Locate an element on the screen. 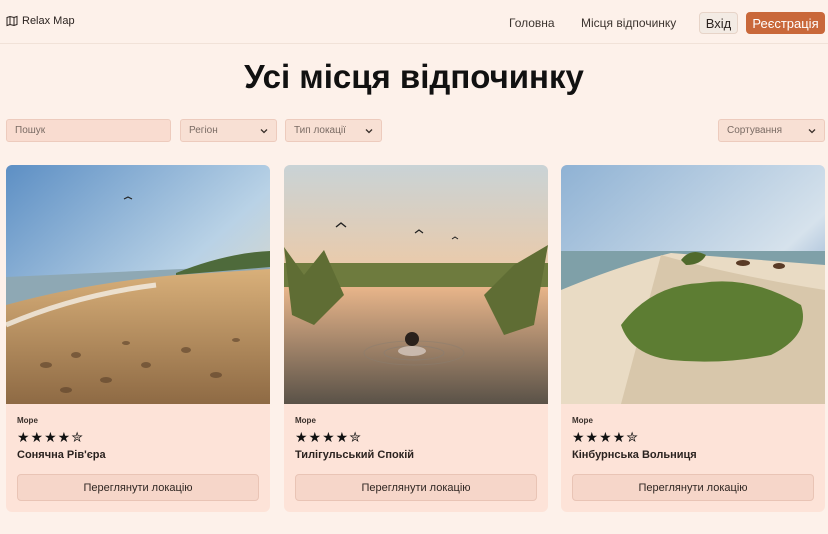 The width and height of the screenshot is (828, 534). location-type-select: Тип локації is located at coordinates (333, 130).